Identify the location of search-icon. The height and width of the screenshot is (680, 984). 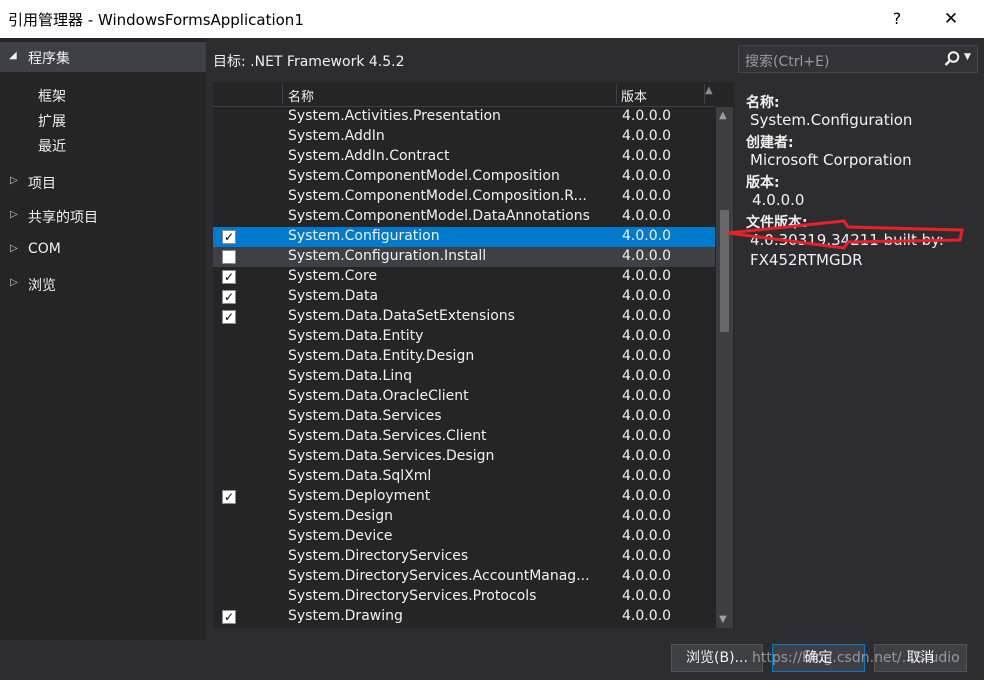
(952, 59).